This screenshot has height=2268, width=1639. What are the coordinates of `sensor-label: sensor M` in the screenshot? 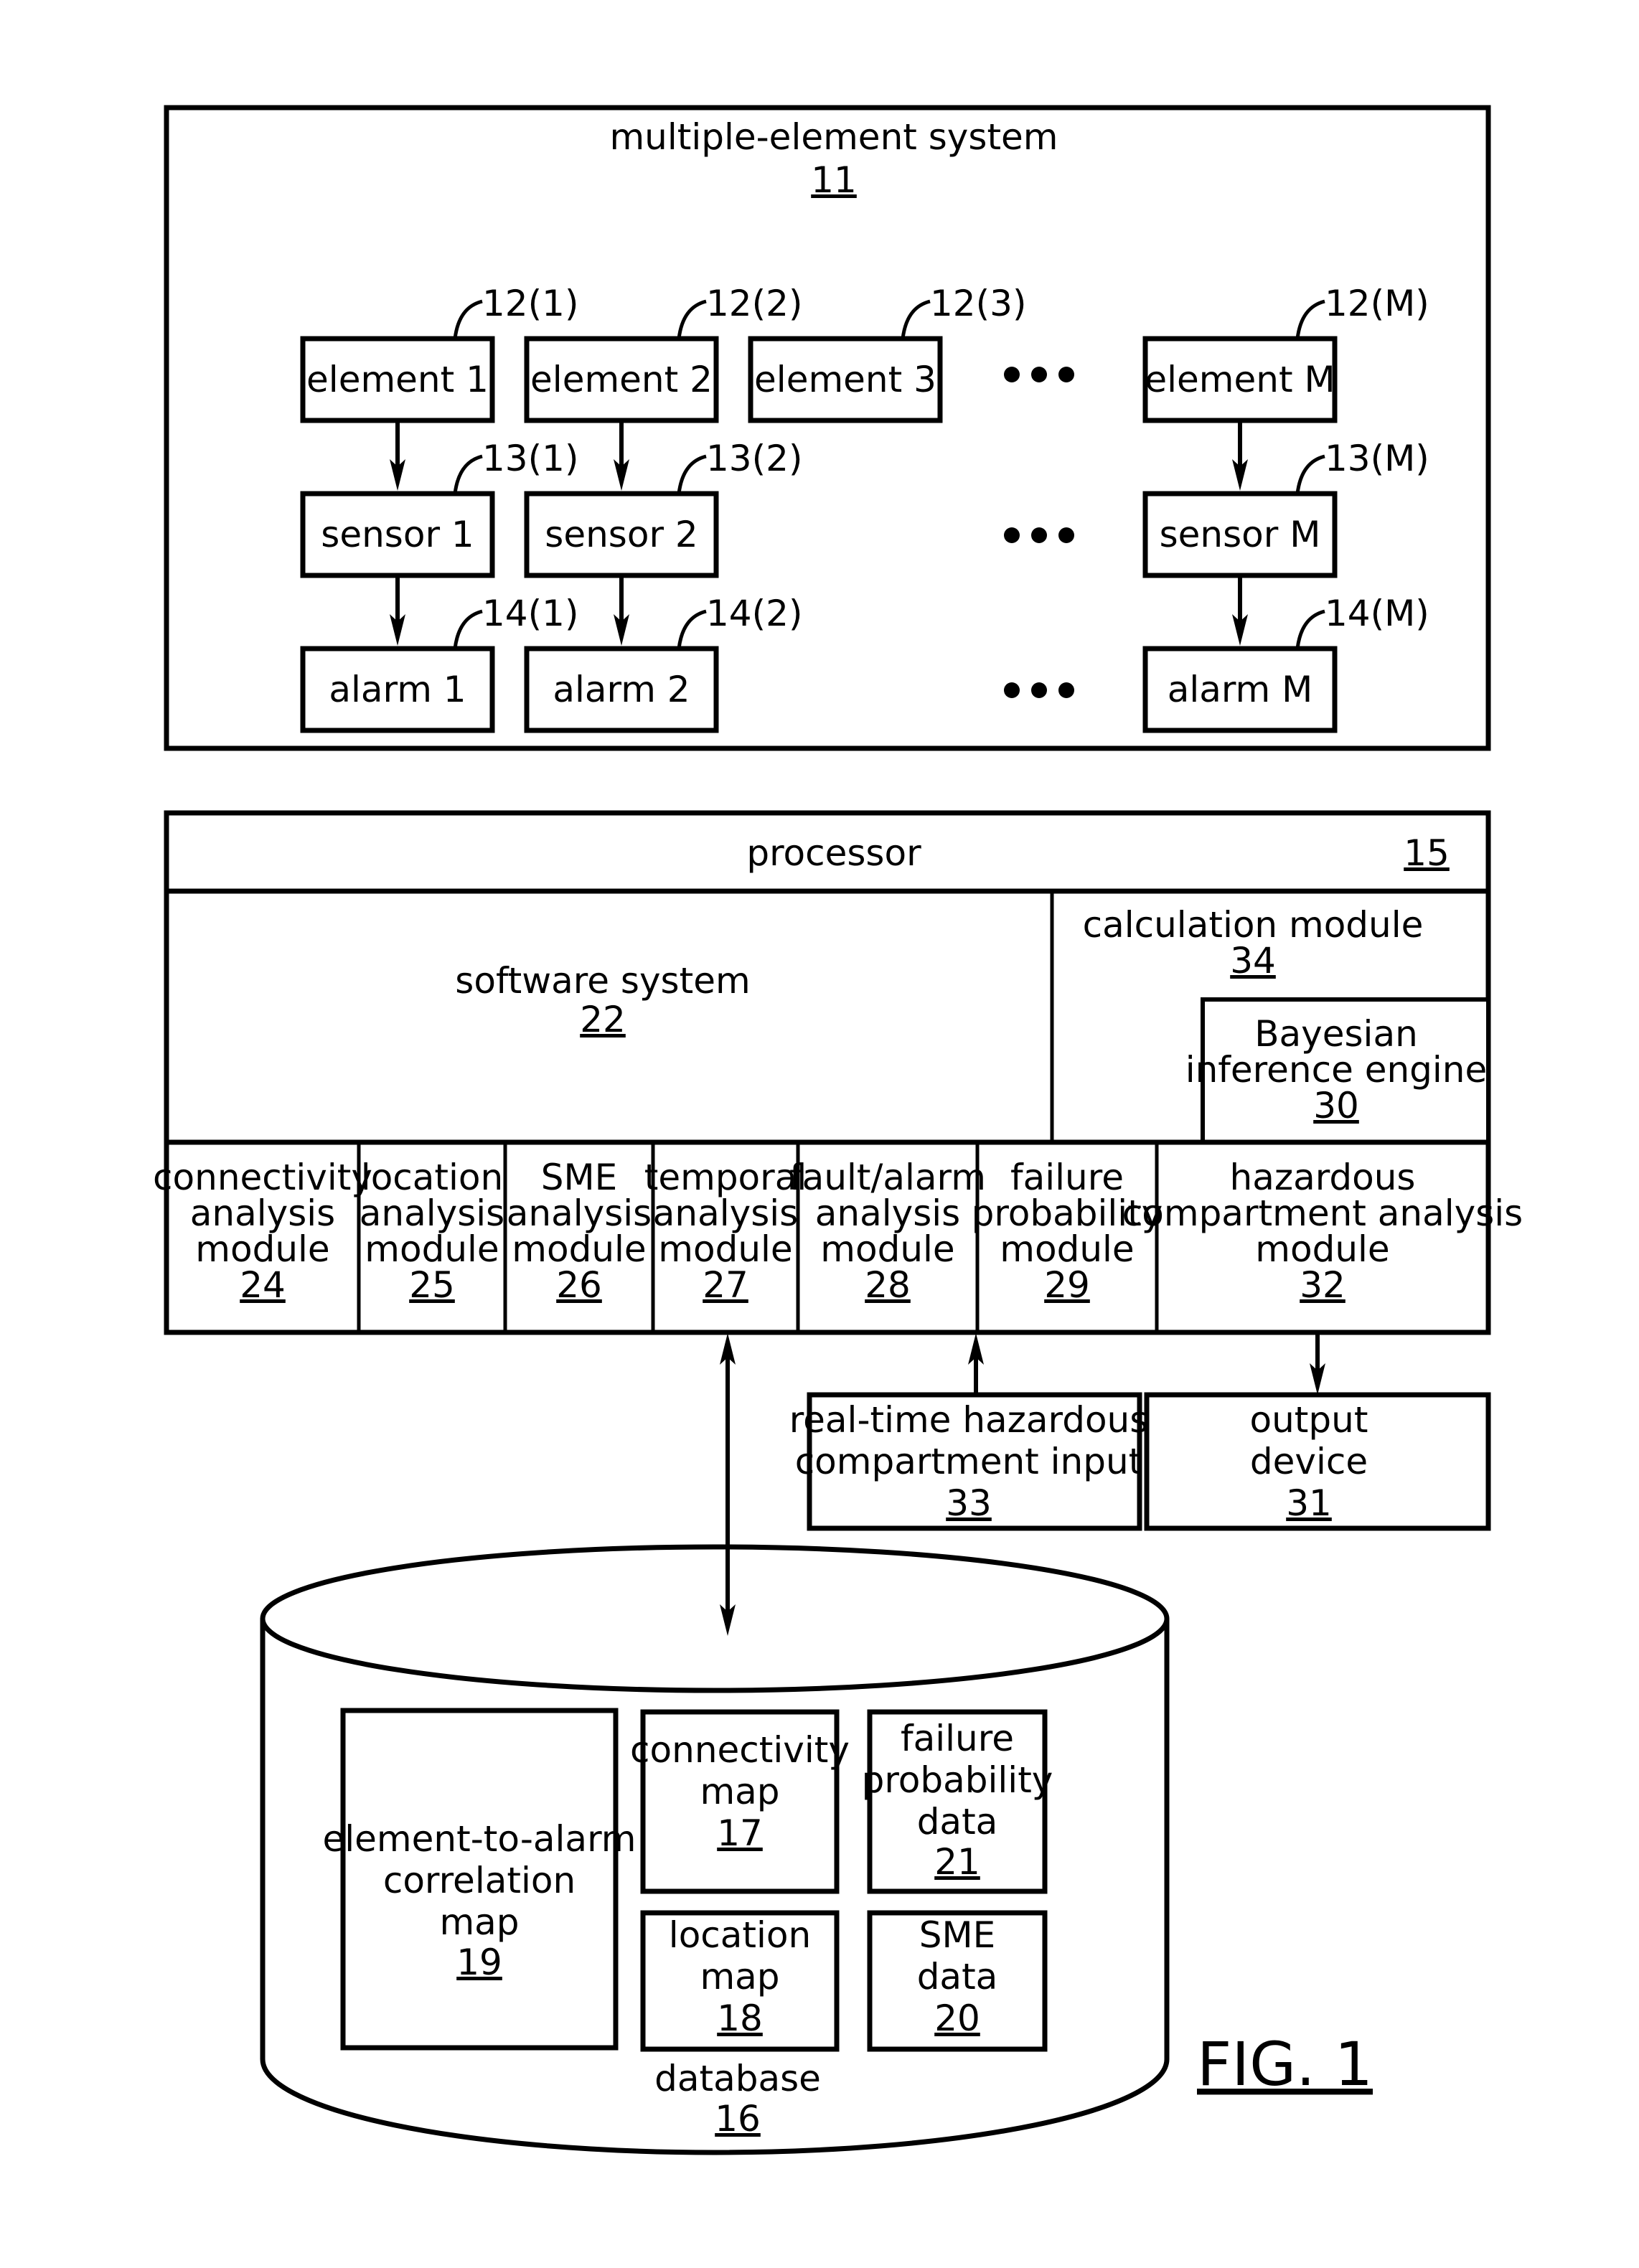 It's located at (1240, 534).